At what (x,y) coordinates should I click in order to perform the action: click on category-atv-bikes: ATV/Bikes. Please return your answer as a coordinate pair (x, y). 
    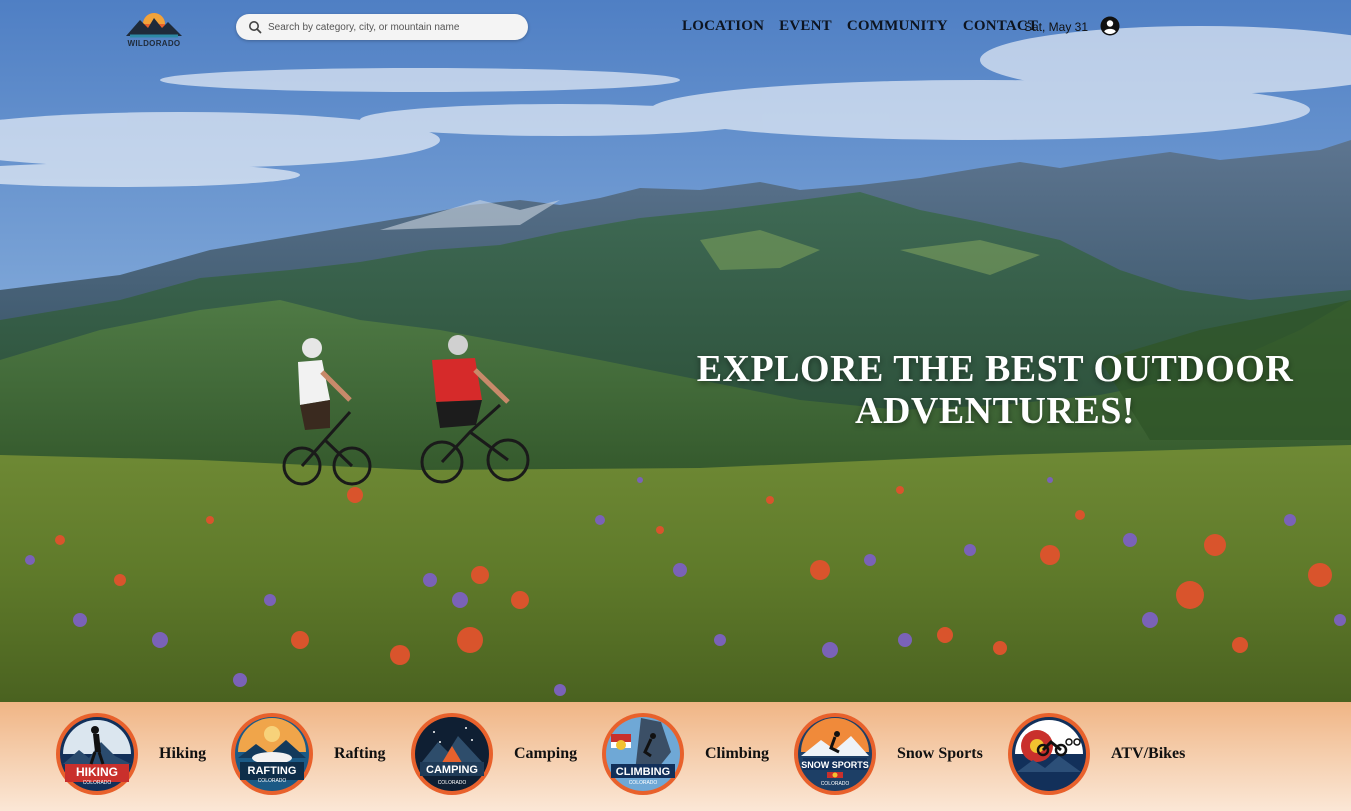
    Looking at the image, I should click on (1096, 754).